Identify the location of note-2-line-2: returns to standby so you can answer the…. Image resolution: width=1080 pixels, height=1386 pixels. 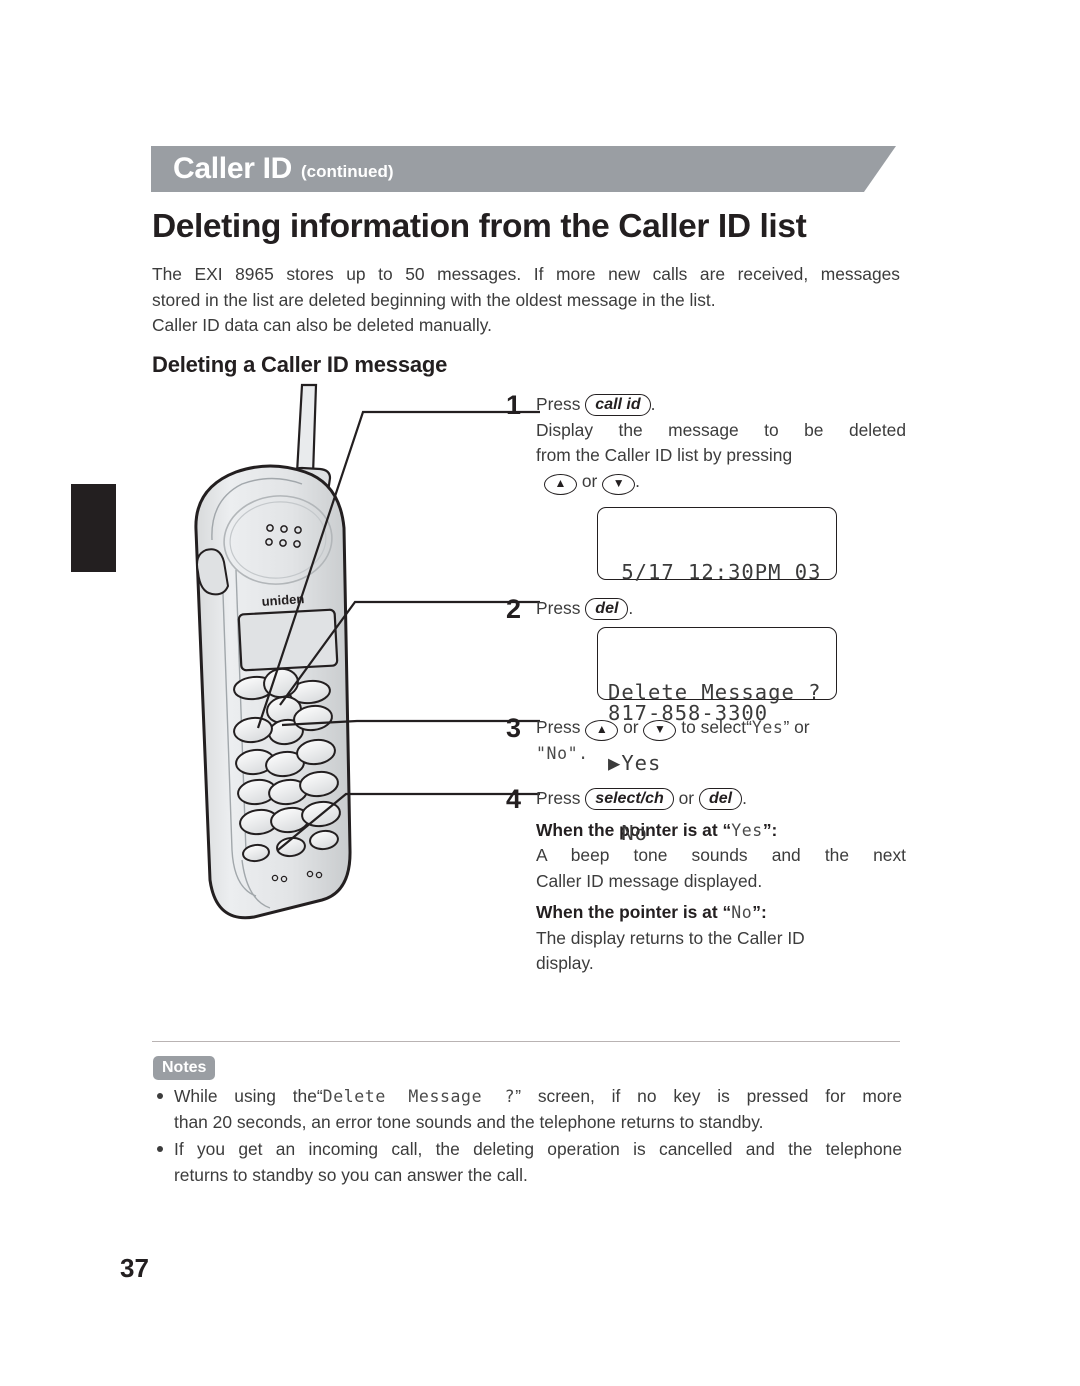
(351, 1174).